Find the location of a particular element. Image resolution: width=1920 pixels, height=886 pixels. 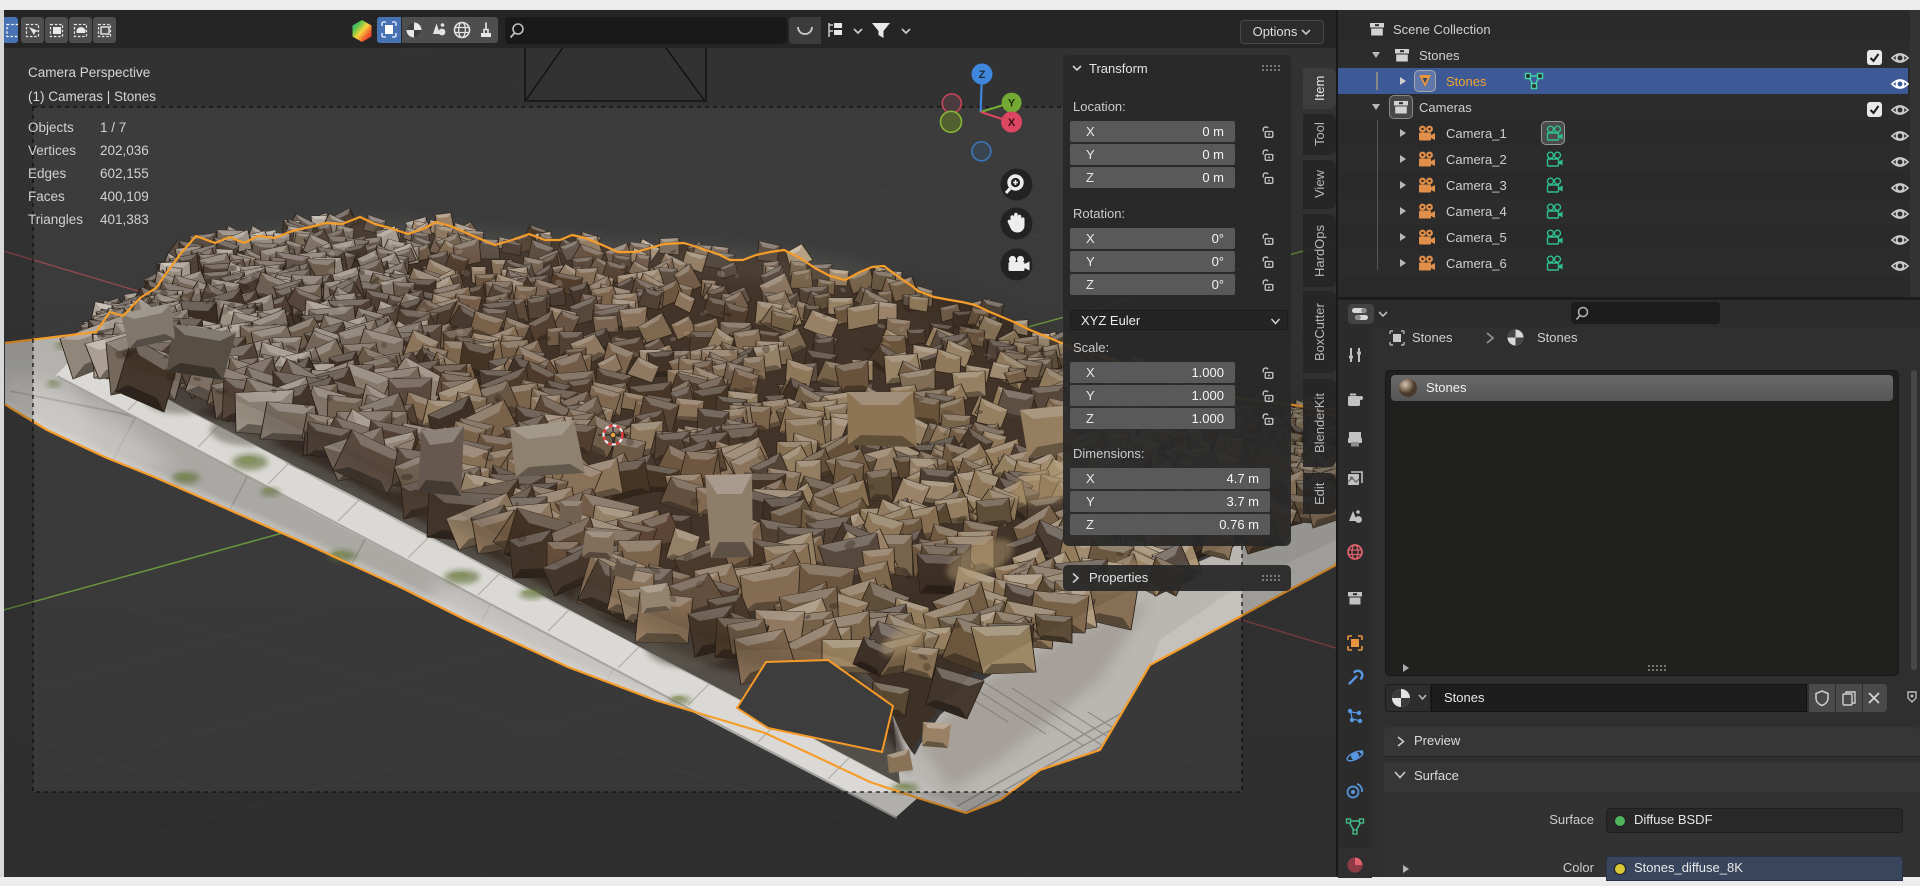

svg-text: Z is located at coordinates (982, 75).